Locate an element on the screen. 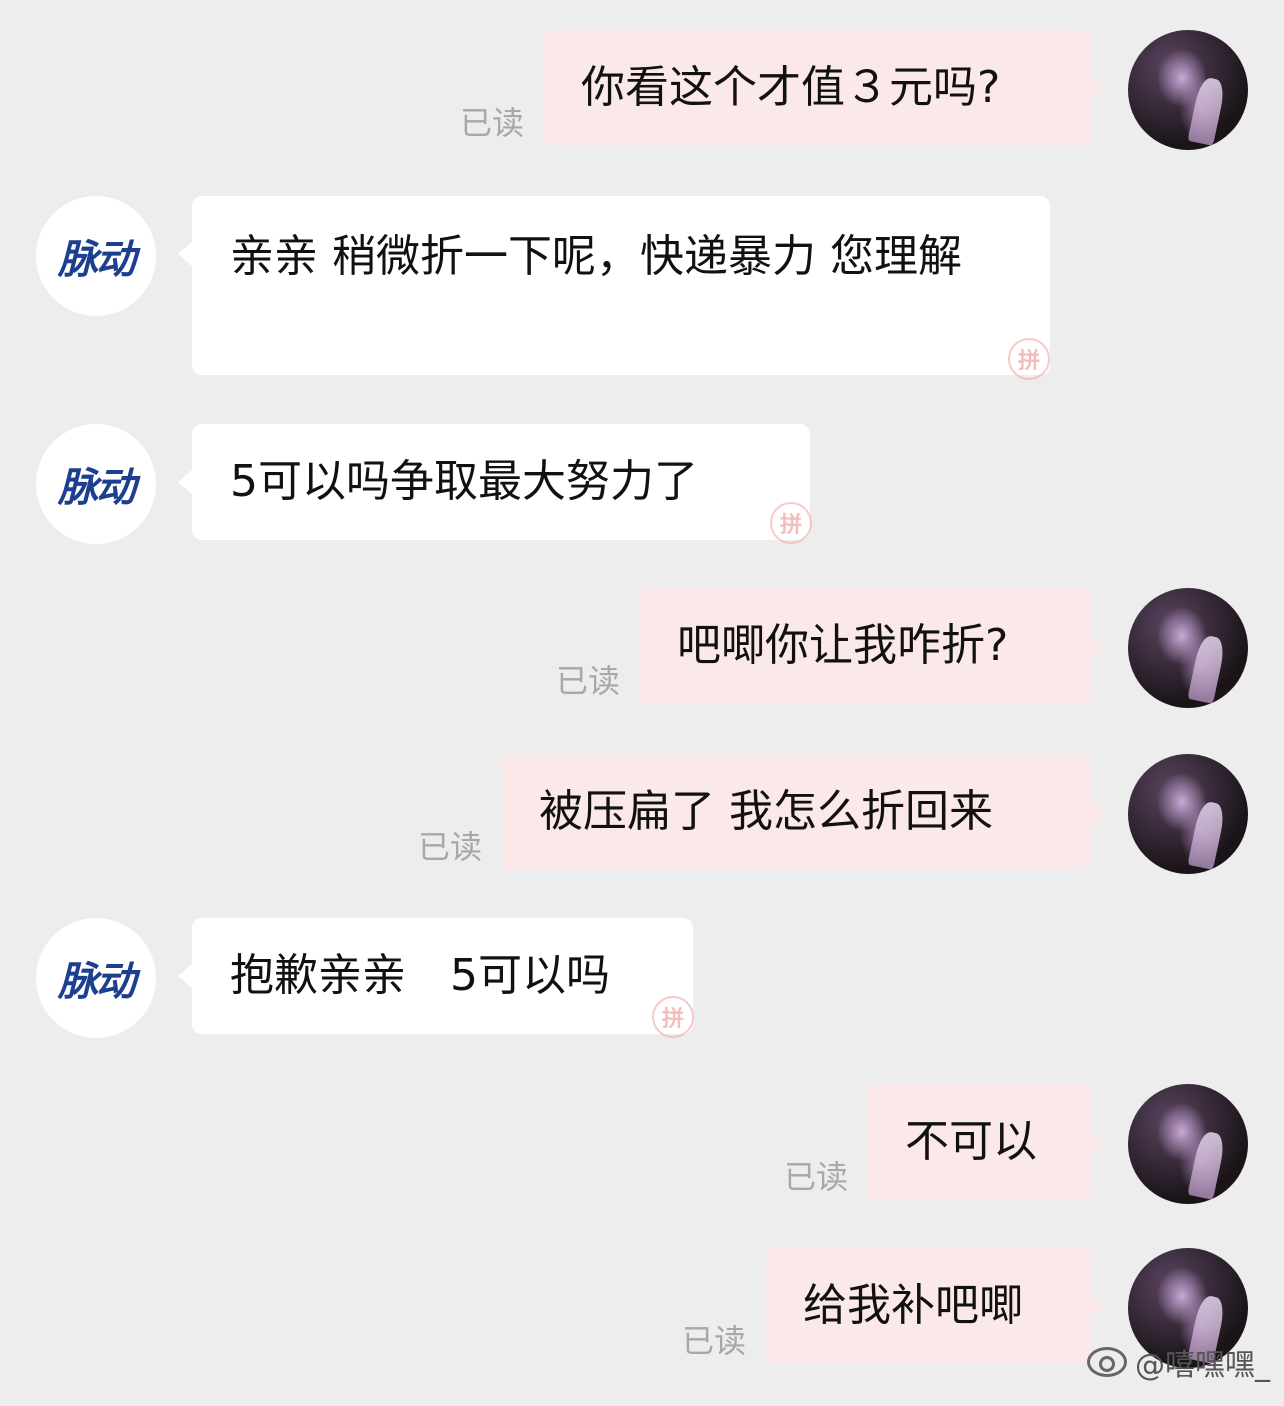 This screenshot has height=1406, width=1284. message-text: 你看这个才值３元吗? is located at coordinates (791, 87).